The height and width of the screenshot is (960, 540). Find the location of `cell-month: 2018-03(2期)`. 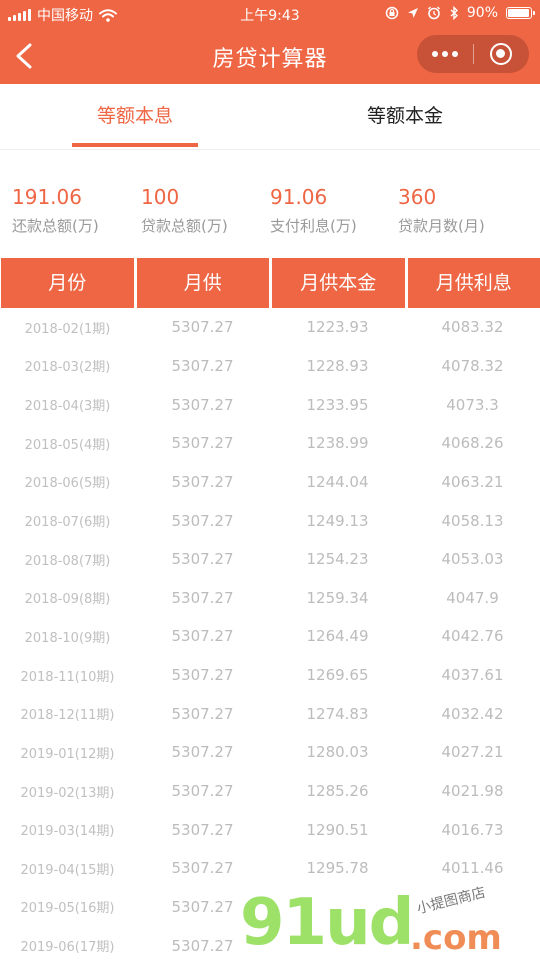

cell-month: 2018-03(2期) is located at coordinates (67, 368).